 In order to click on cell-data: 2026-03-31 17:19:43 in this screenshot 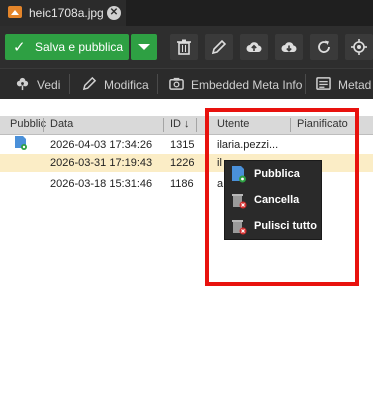, I will do `click(101, 163)`.